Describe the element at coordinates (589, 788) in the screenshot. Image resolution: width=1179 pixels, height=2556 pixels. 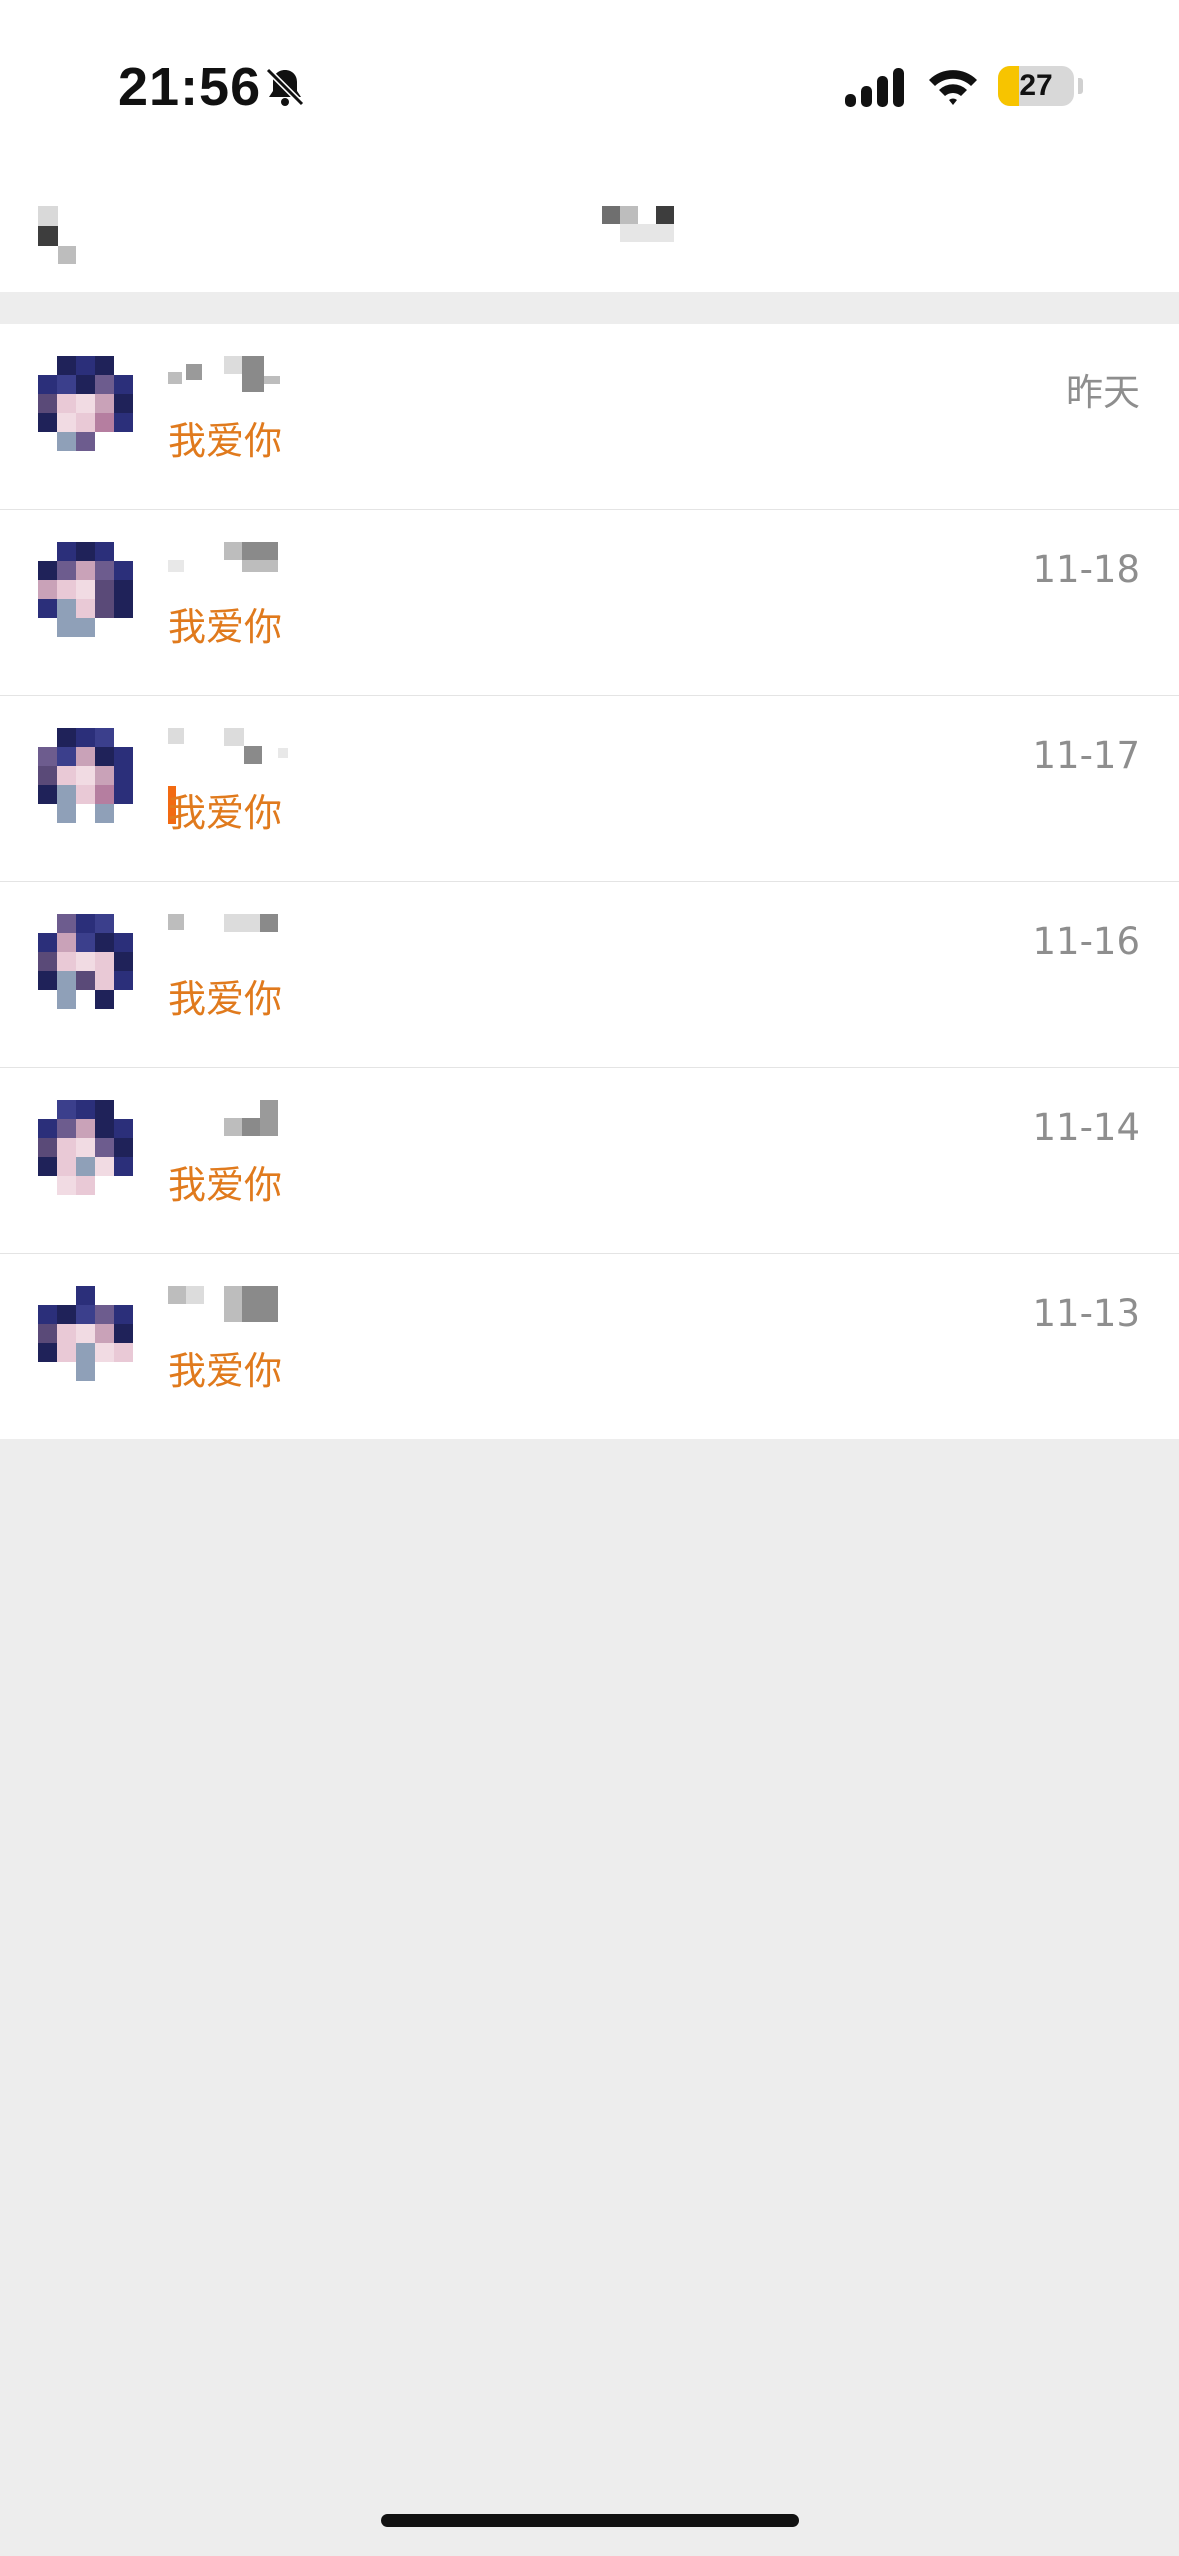
I see `list-item: 我爱你 11-17` at that location.